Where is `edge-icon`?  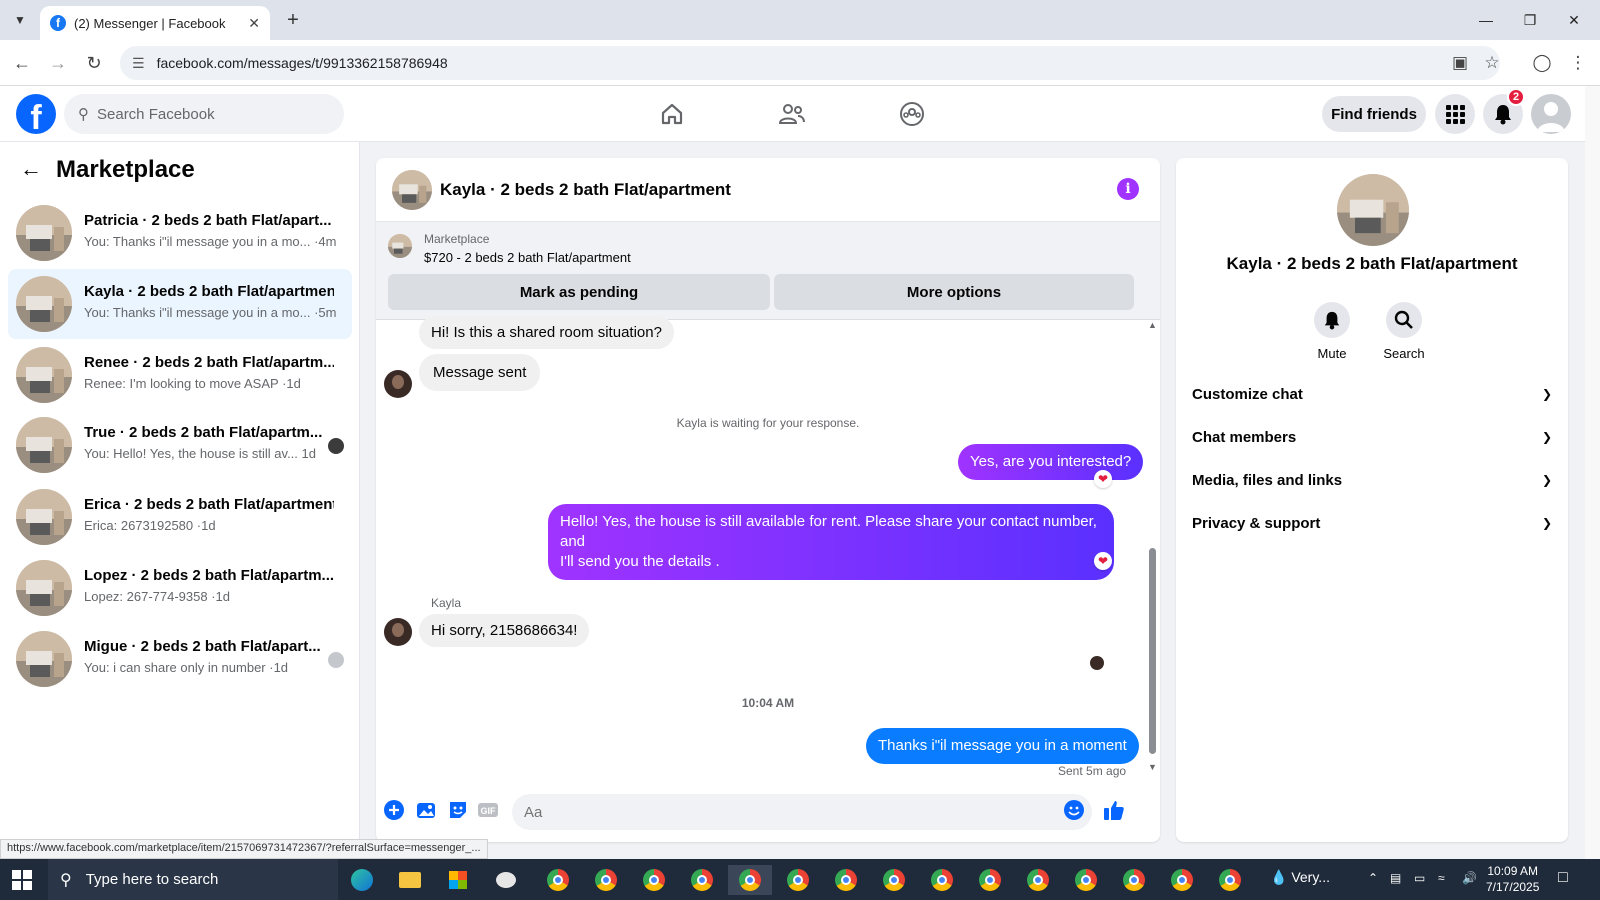 edge-icon is located at coordinates (362, 880).